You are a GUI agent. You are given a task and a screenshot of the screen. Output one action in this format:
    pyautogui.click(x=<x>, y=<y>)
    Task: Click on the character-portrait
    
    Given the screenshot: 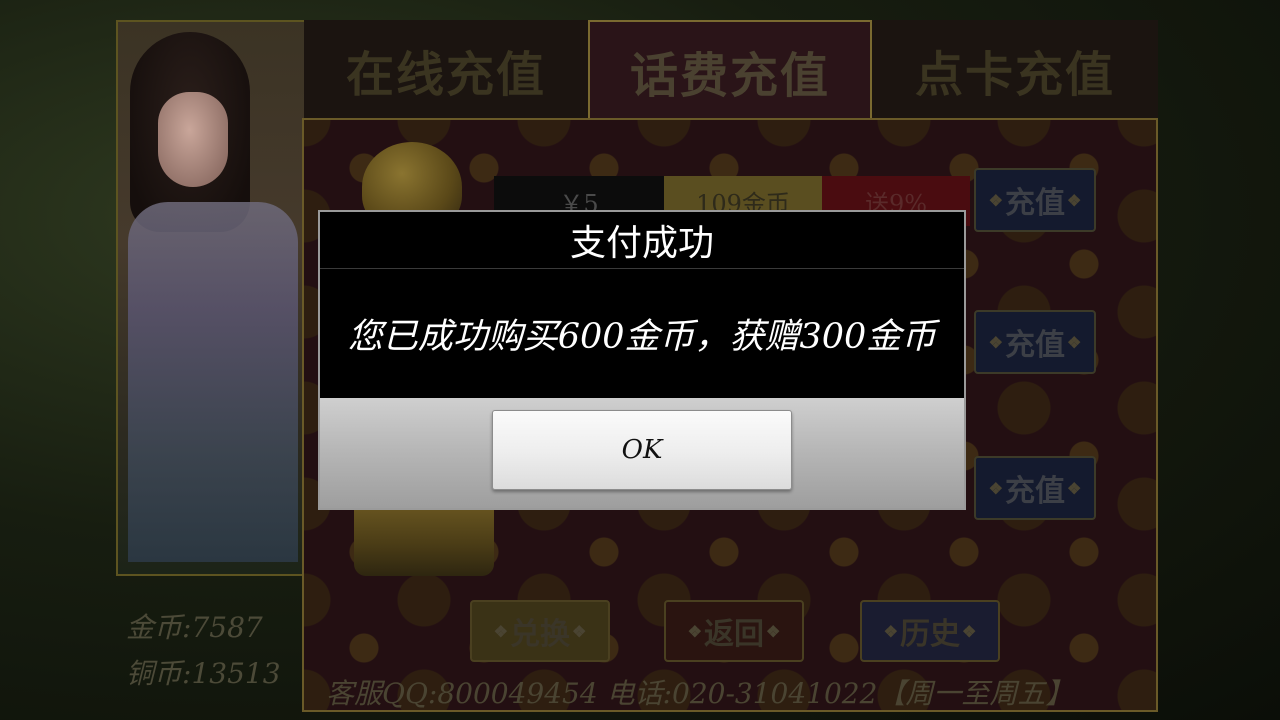 What is the action you would take?
    pyautogui.click(x=213, y=298)
    